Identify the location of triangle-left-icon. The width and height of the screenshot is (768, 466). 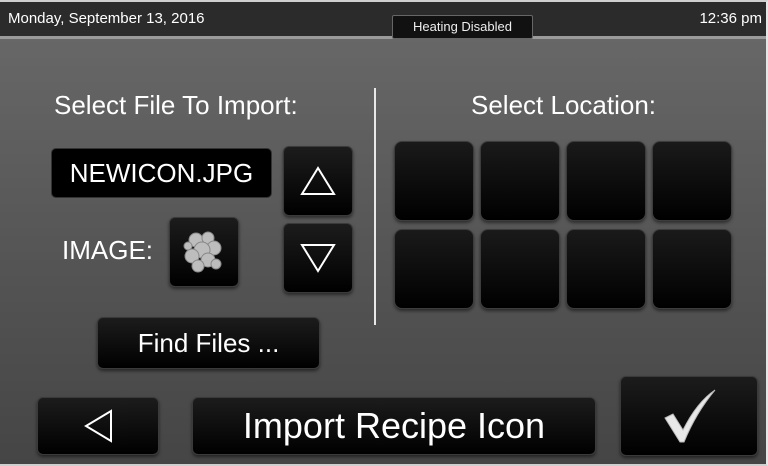
(98, 426).